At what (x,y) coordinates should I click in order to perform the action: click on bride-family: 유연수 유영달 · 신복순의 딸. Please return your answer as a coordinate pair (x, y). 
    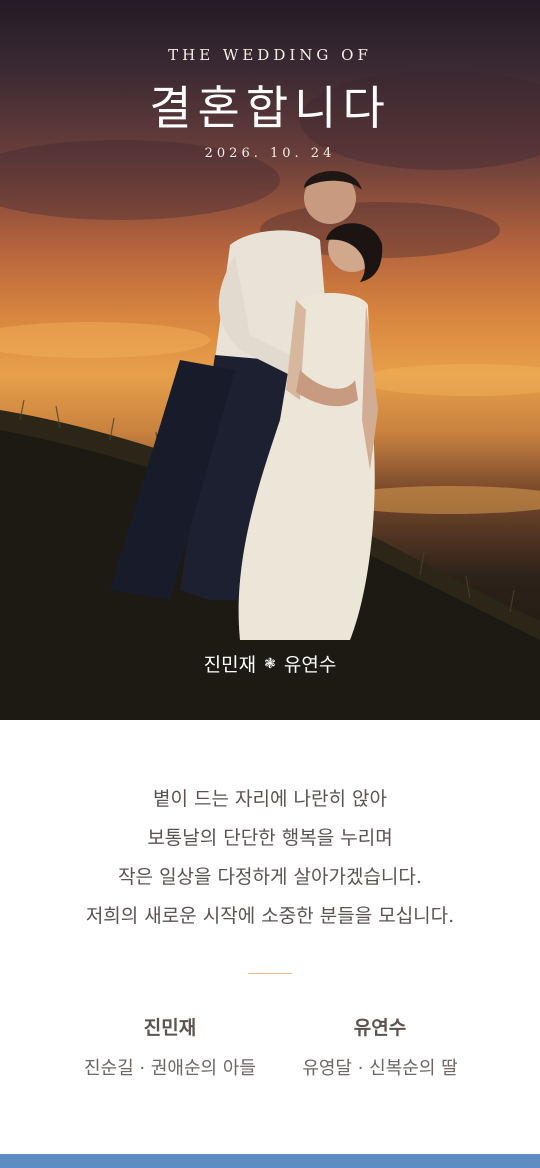
    Looking at the image, I should click on (380, 1046).